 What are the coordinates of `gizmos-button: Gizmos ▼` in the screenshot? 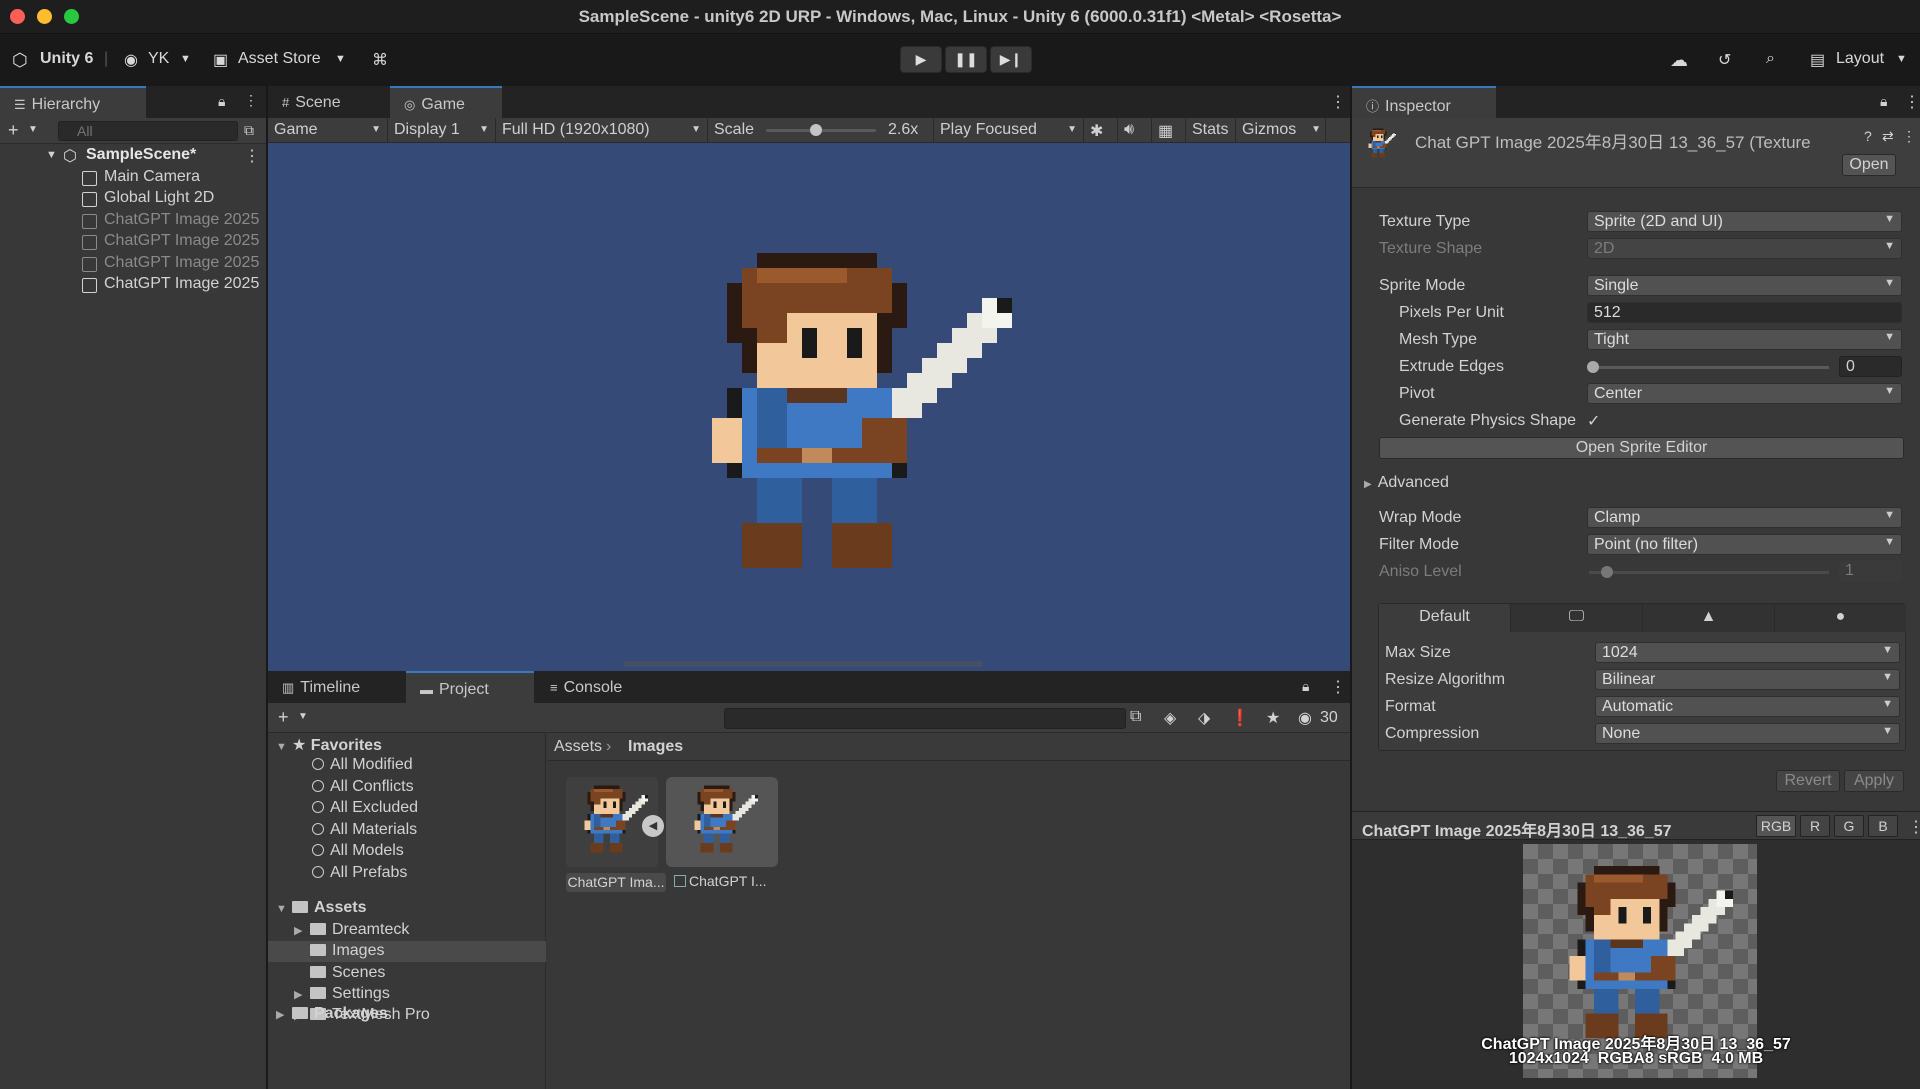 It's located at (1281, 130).